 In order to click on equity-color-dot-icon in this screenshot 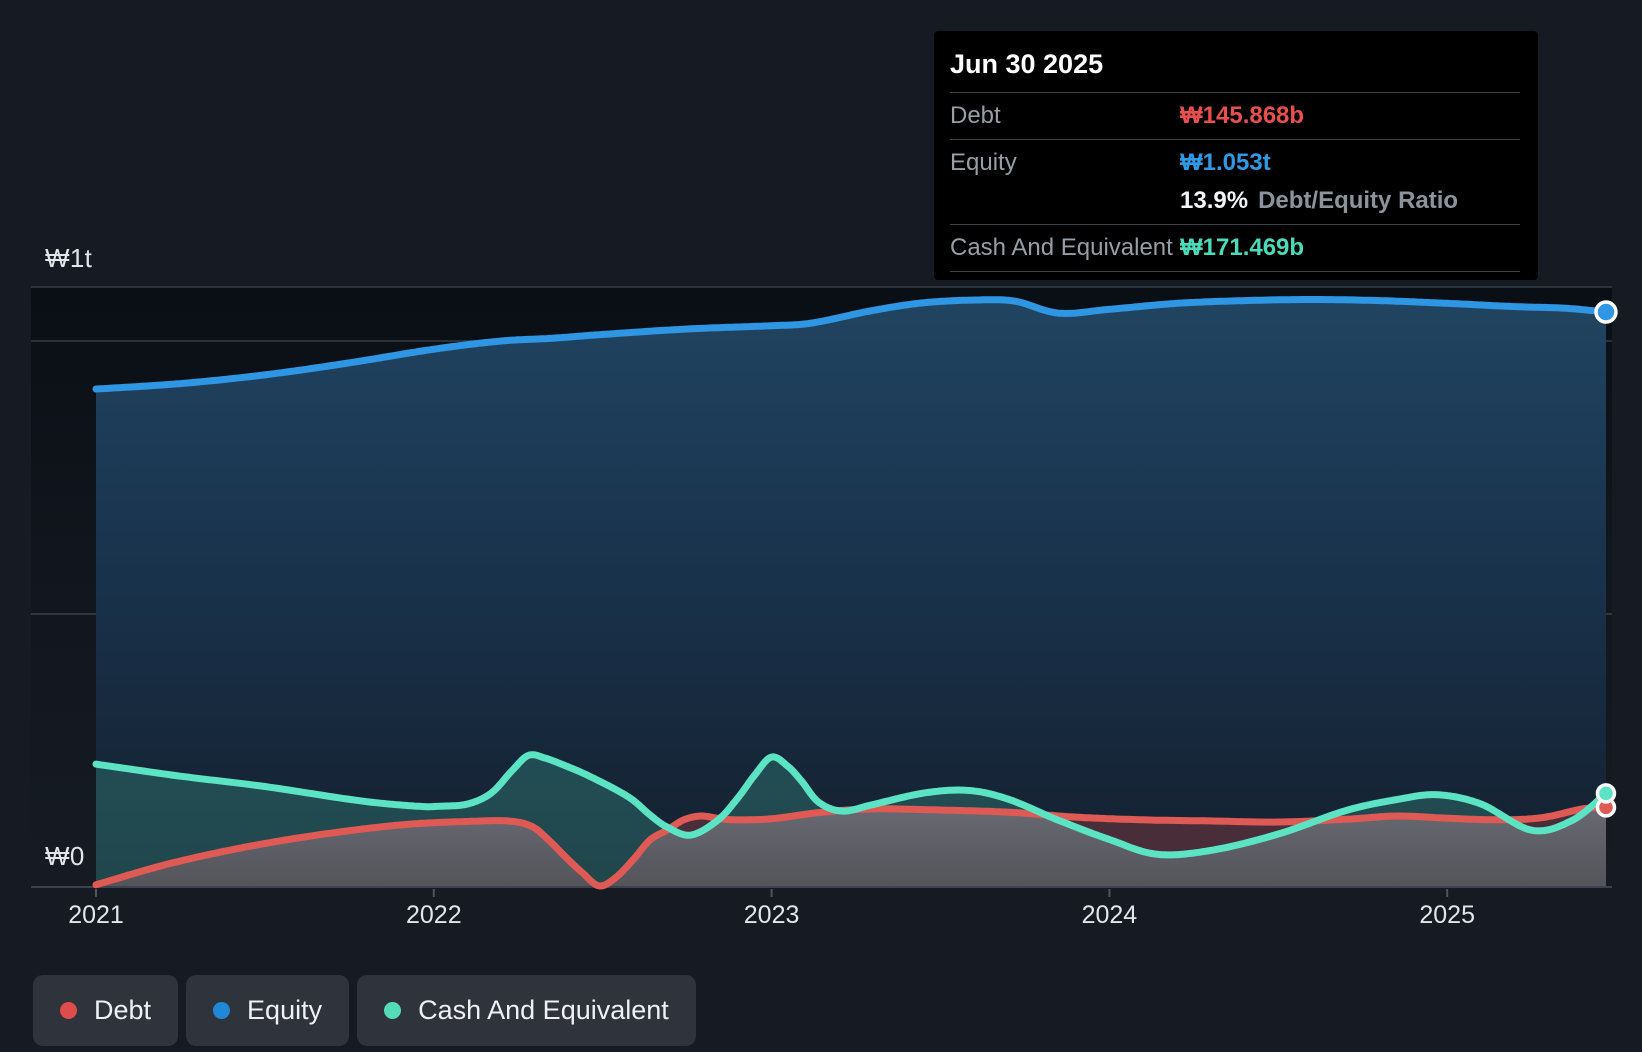, I will do `click(222, 1010)`.